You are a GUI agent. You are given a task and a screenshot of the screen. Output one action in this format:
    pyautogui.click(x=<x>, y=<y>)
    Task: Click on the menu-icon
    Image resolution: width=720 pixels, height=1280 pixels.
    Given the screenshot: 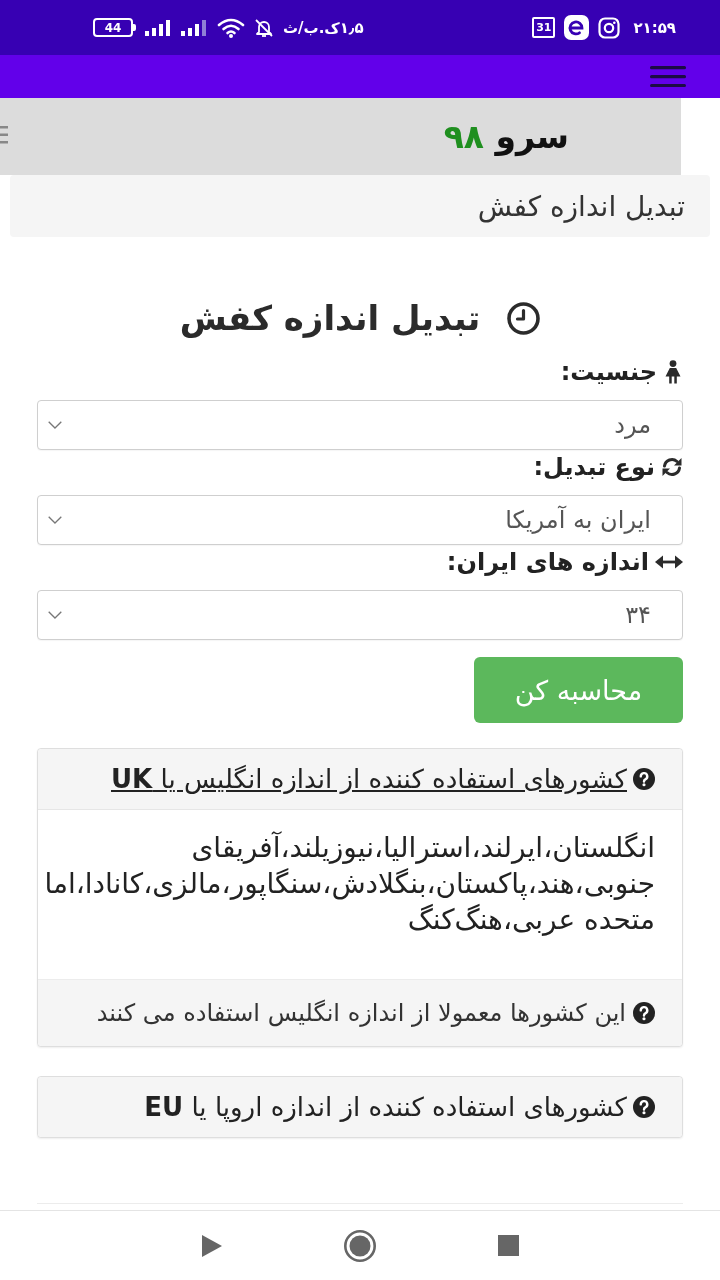 What is the action you would take?
    pyautogui.click(x=4, y=134)
    